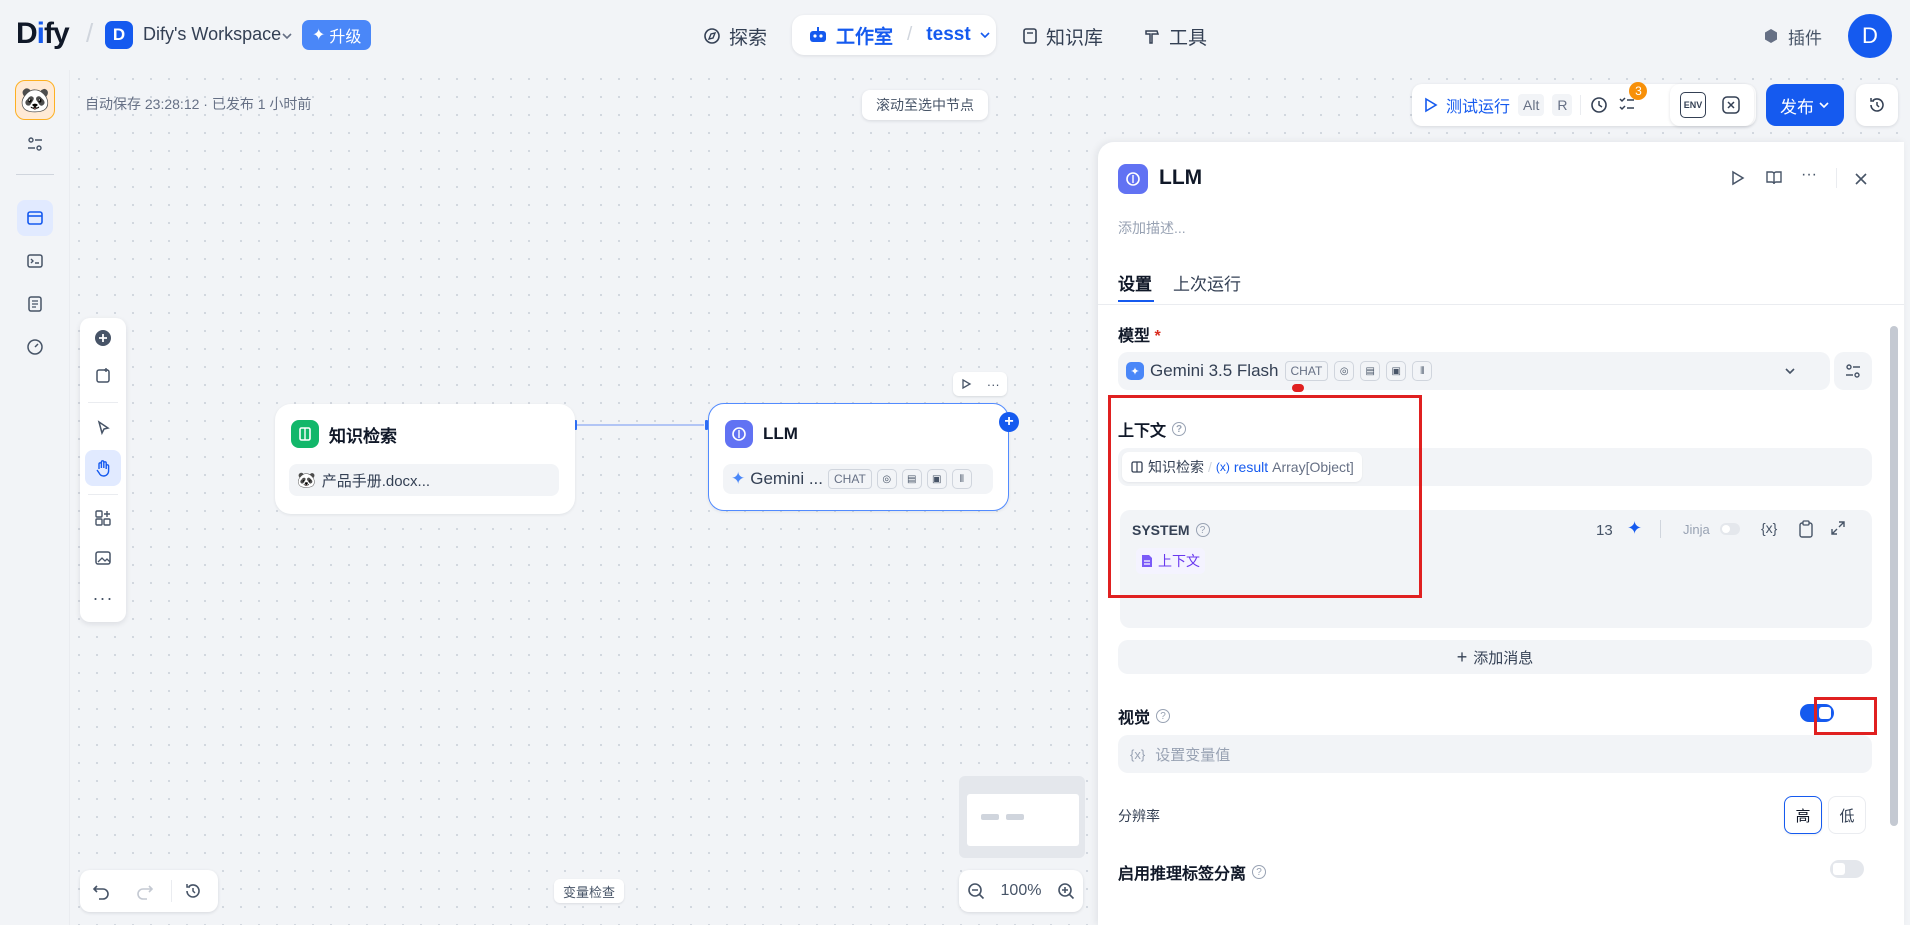  I want to click on checklist-button: 3, so click(1632, 99).